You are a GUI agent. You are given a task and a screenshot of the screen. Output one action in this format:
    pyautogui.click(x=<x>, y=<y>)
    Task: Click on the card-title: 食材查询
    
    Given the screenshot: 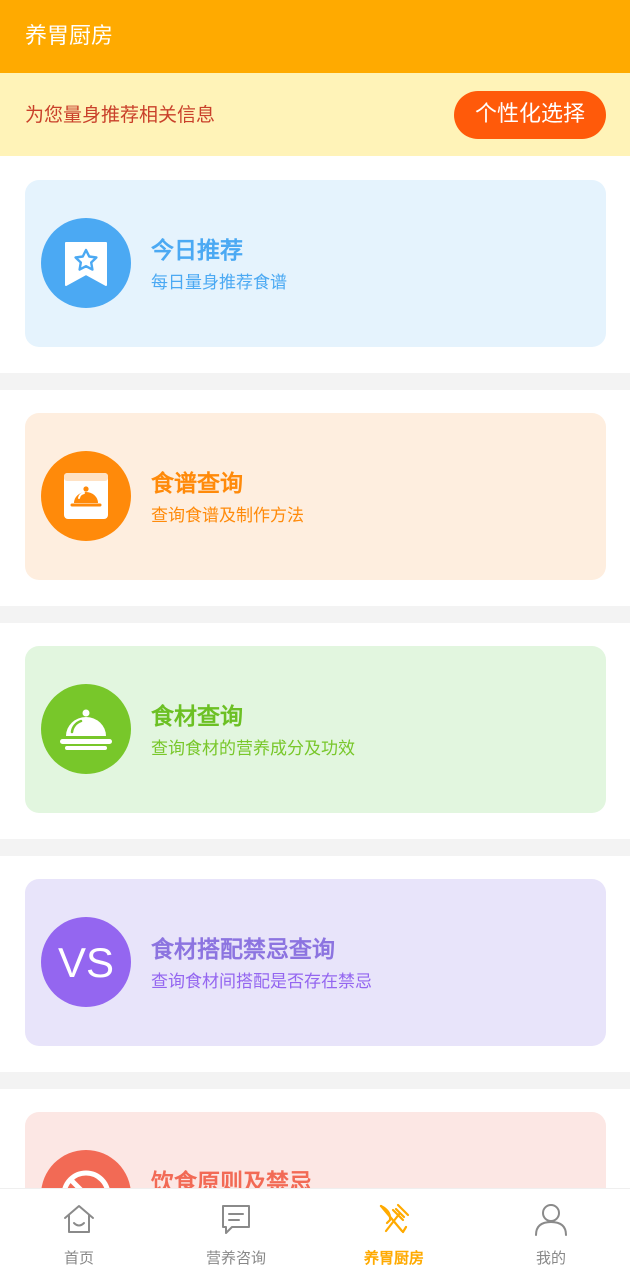 What is the action you would take?
    pyautogui.click(x=197, y=717)
    